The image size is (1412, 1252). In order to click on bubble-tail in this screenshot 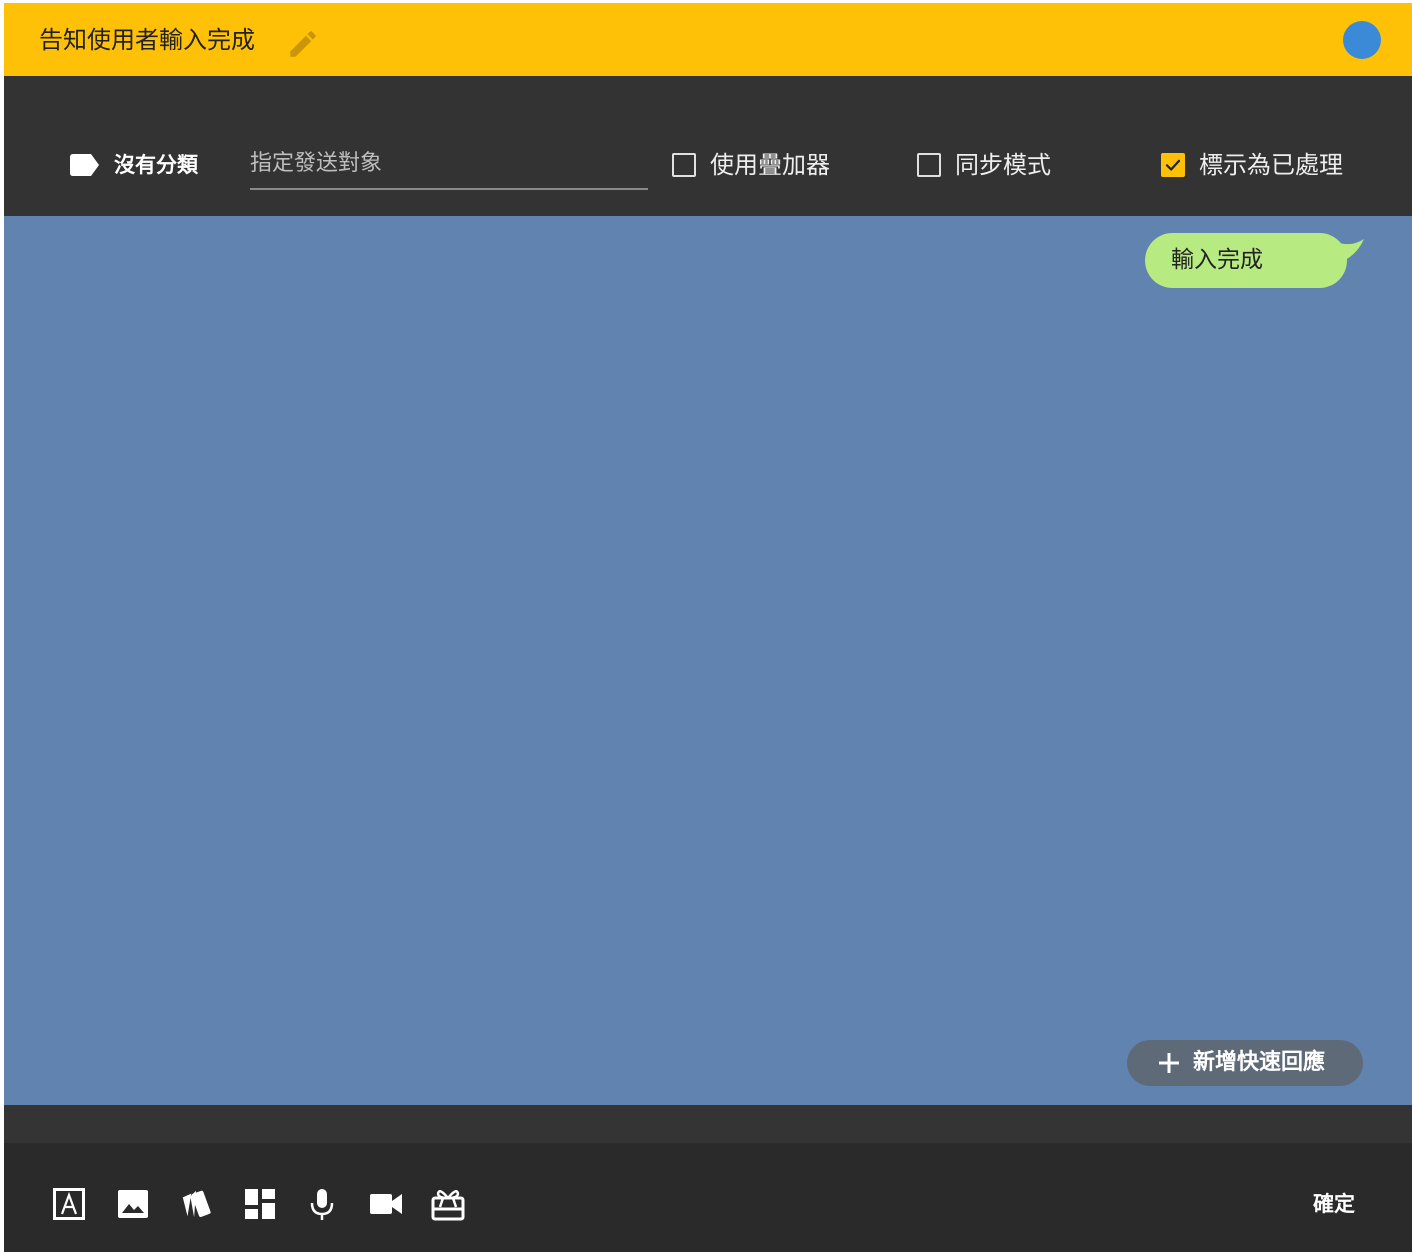, I will do `click(1344, 249)`.